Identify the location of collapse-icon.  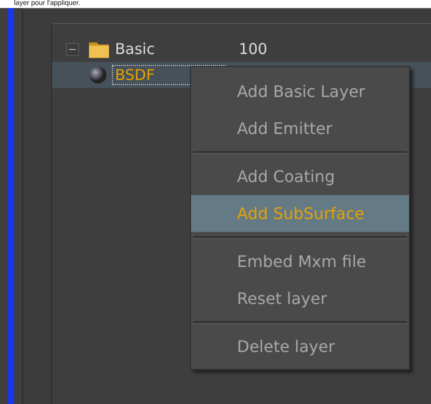
(72, 49).